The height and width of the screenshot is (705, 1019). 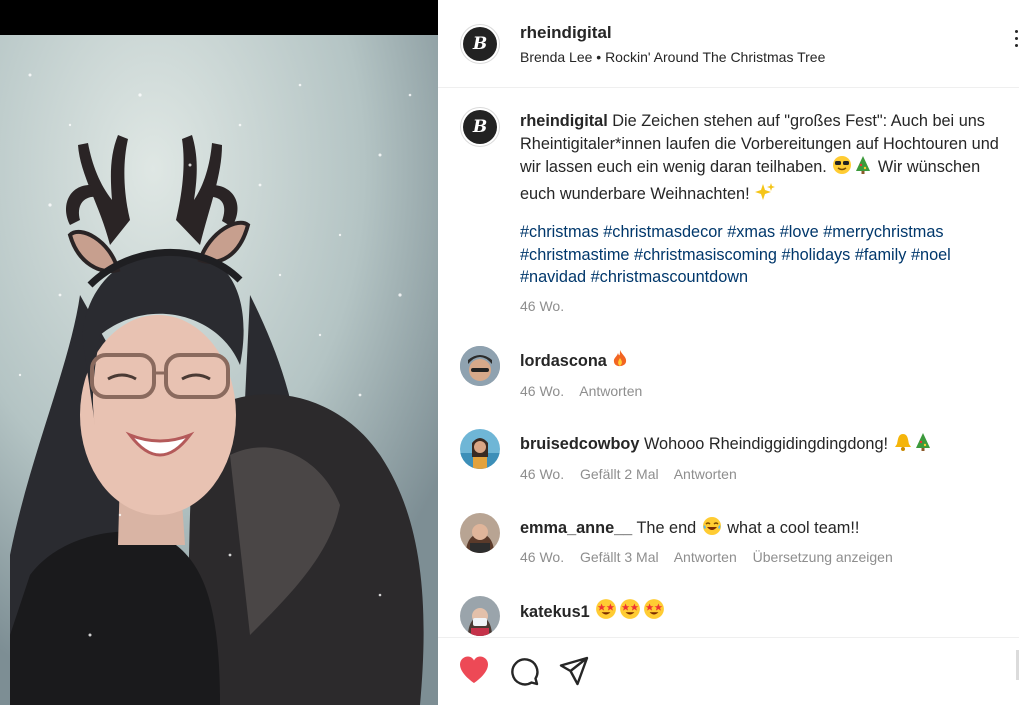 I want to click on hashtag-link: #family, so click(x=881, y=255).